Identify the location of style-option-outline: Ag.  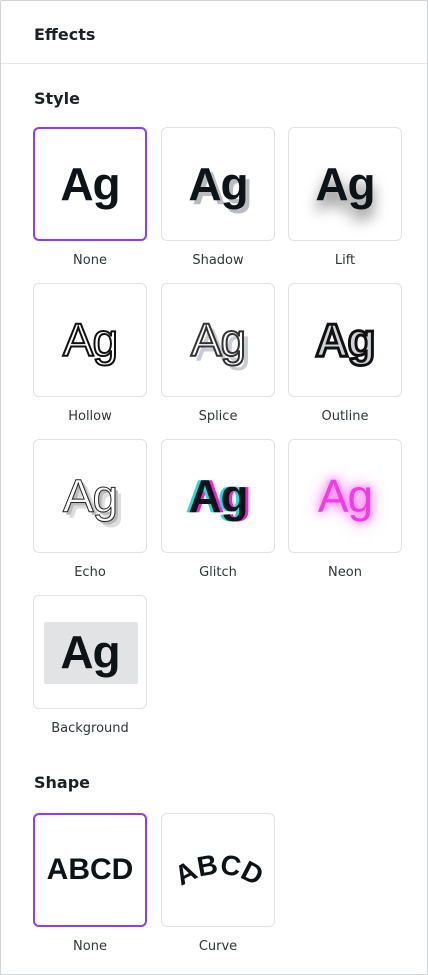
(345, 340).